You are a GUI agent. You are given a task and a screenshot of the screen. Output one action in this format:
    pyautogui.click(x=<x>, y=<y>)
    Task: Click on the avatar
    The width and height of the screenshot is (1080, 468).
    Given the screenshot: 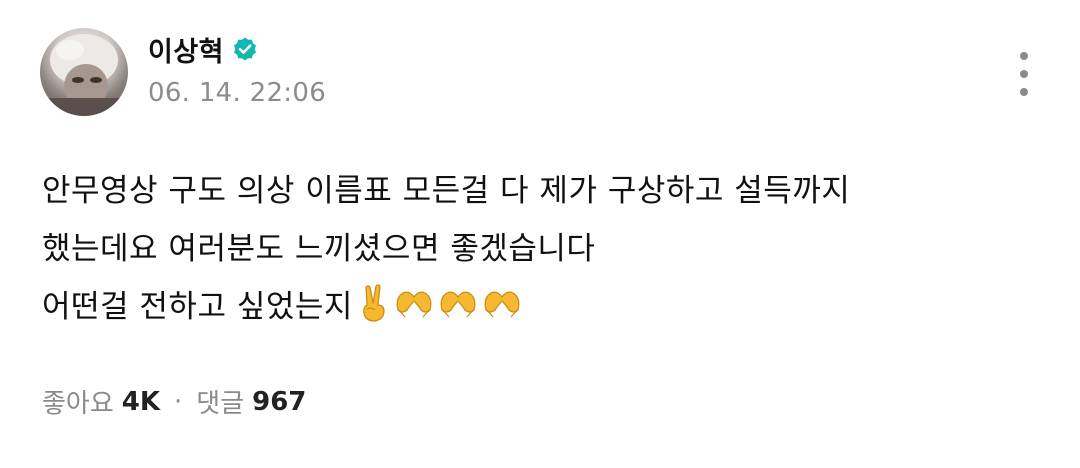 What is the action you would take?
    pyautogui.click(x=84, y=72)
    